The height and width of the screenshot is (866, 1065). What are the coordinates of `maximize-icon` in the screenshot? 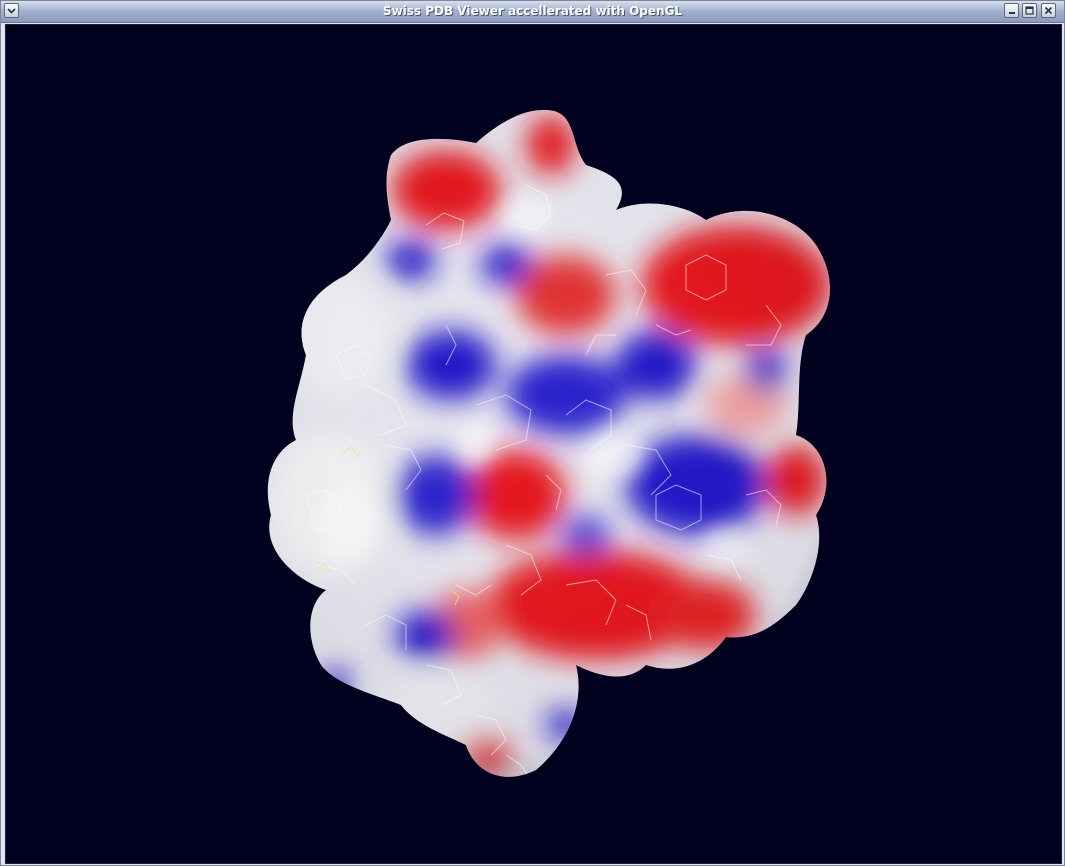 It's located at (1029, 10).